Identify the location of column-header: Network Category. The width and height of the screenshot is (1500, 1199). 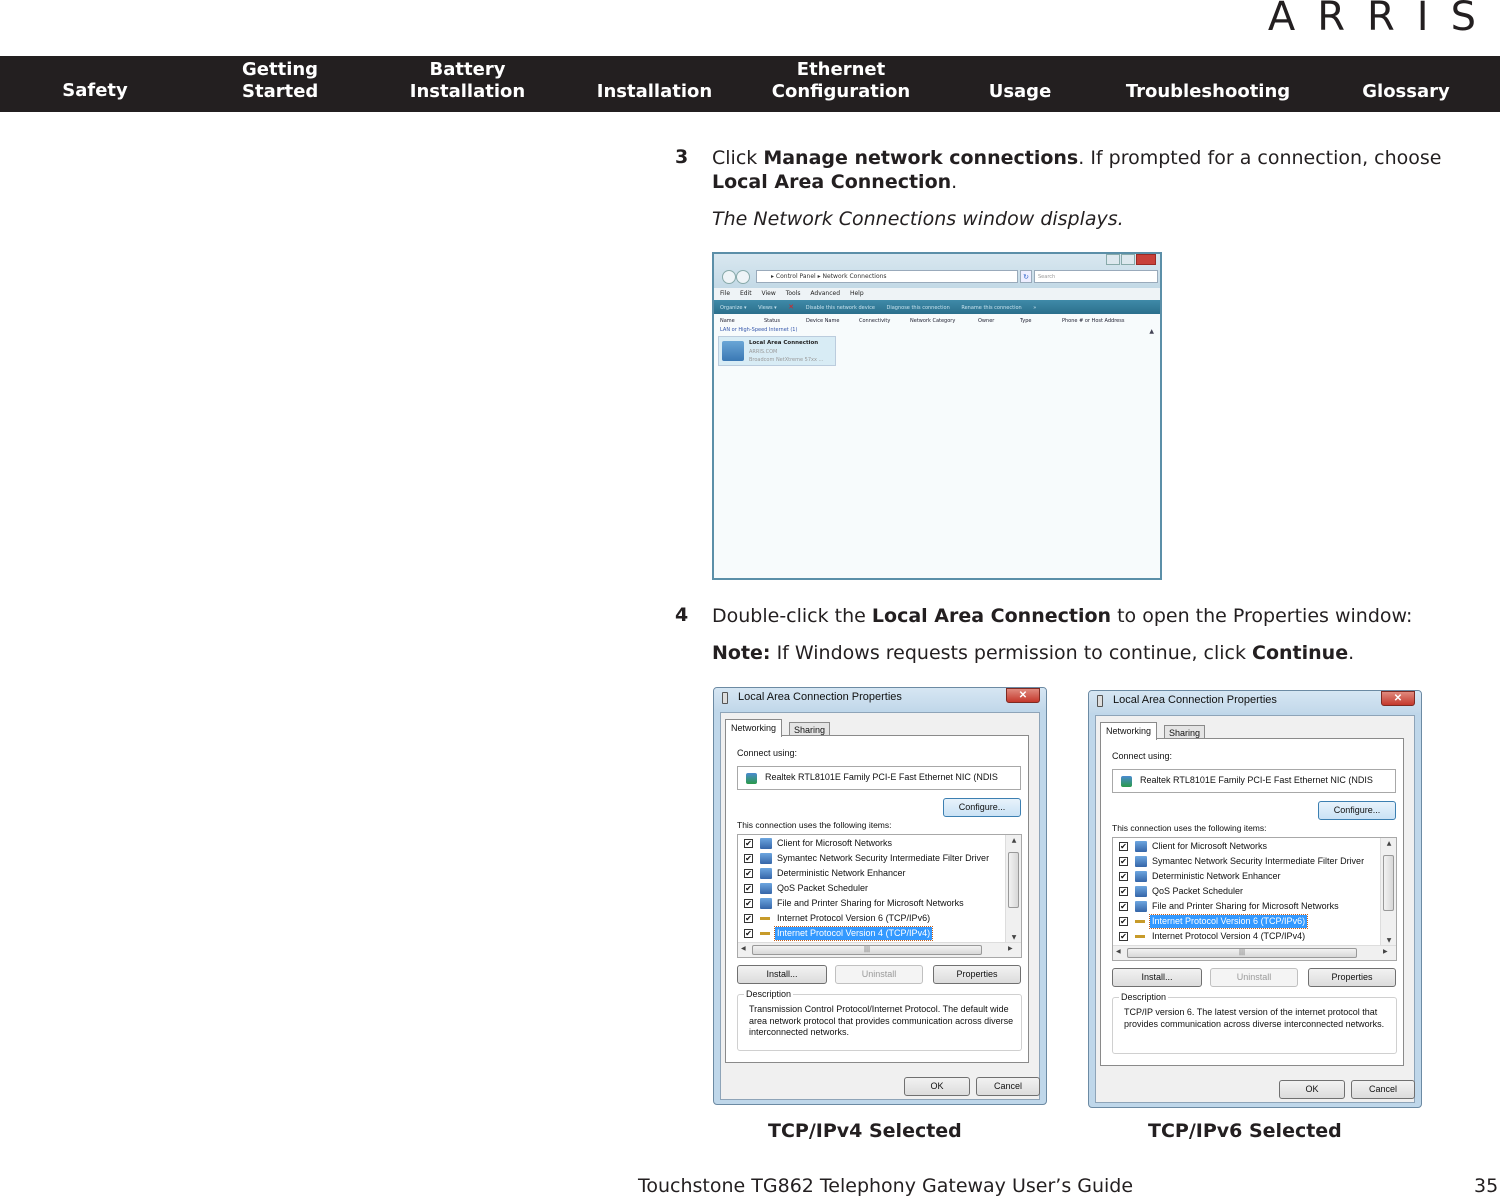
(932, 321).